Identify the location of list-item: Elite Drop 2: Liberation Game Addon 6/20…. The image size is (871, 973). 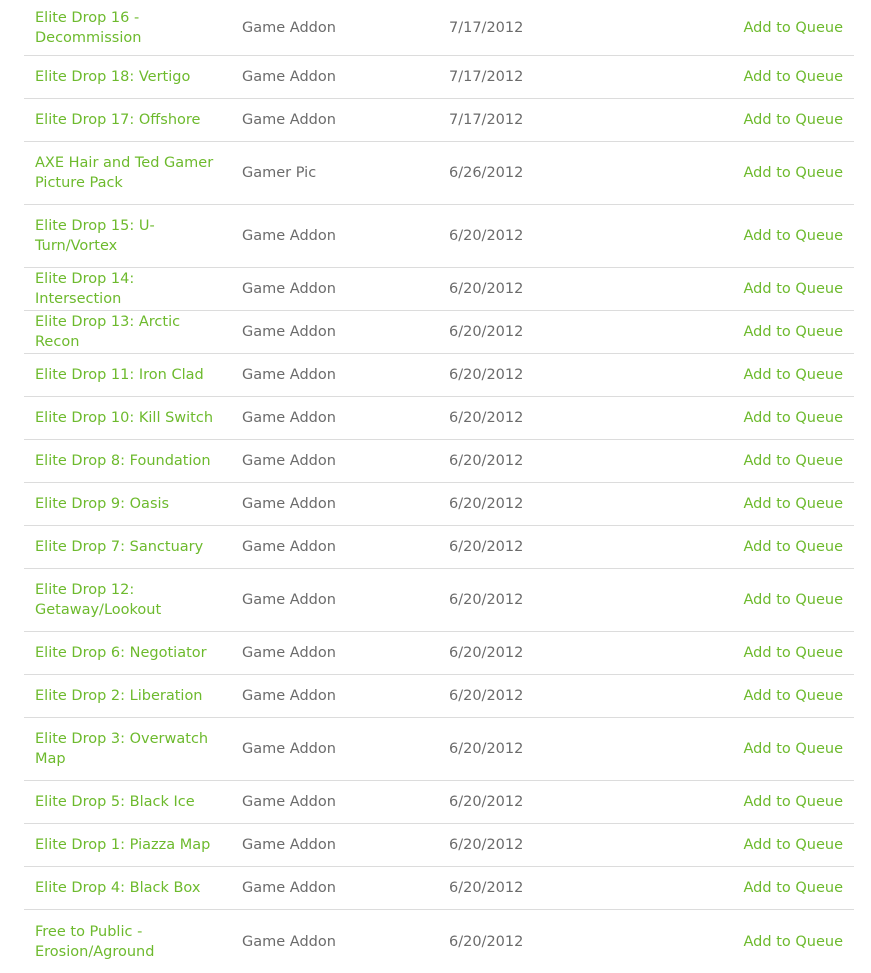
(439, 696).